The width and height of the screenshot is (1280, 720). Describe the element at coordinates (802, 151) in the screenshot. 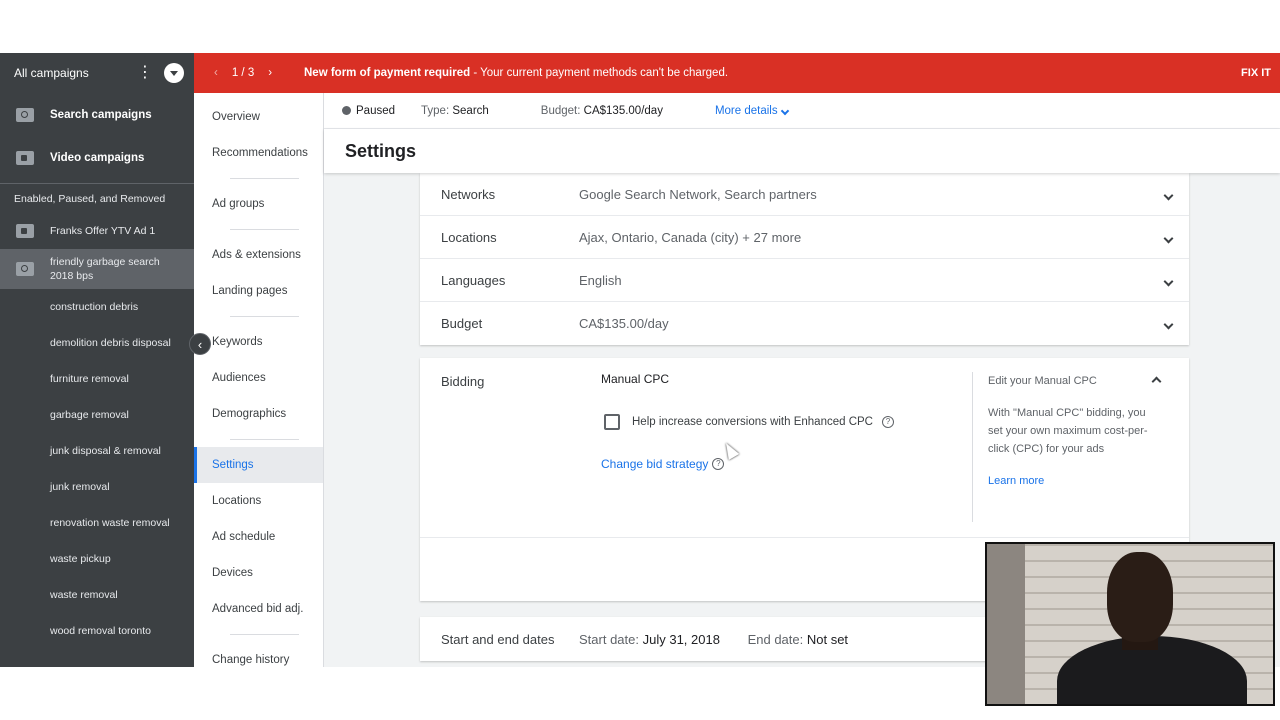

I see `page-header: Settings` at that location.